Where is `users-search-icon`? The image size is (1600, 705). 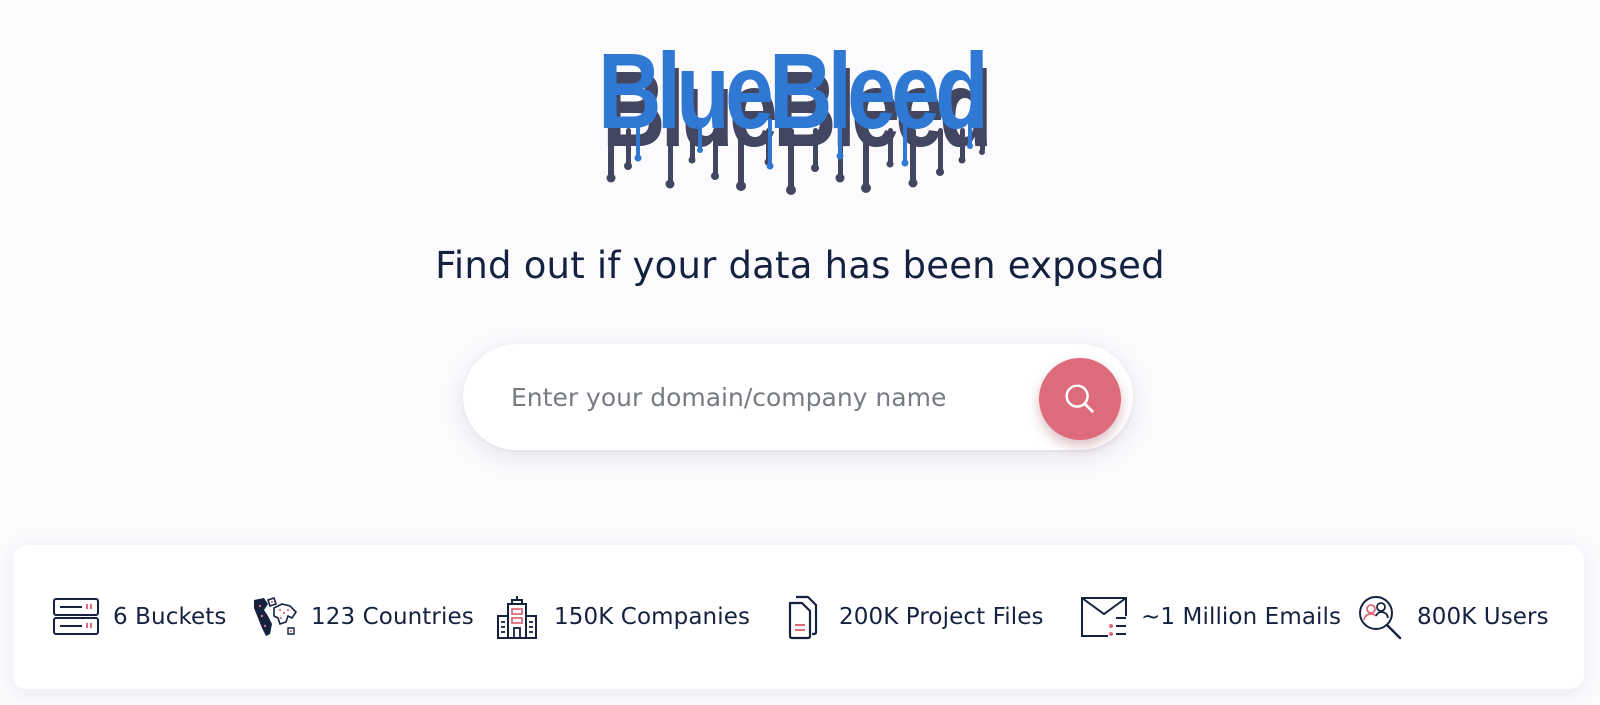 users-search-icon is located at coordinates (1380, 618).